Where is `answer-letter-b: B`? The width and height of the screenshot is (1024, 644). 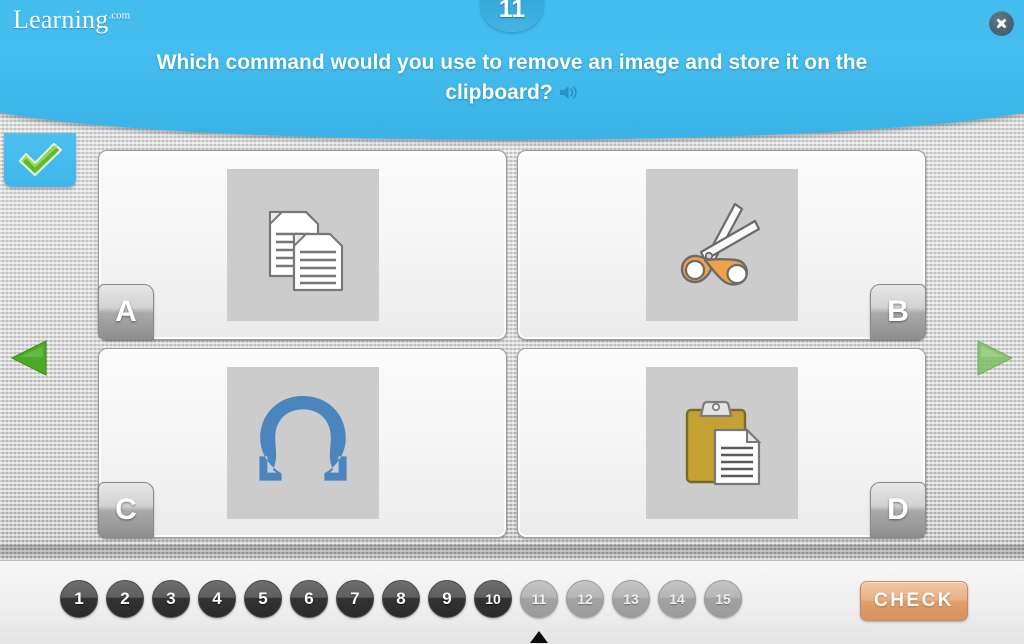
answer-letter-b: B is located at coordinates (898, 312).